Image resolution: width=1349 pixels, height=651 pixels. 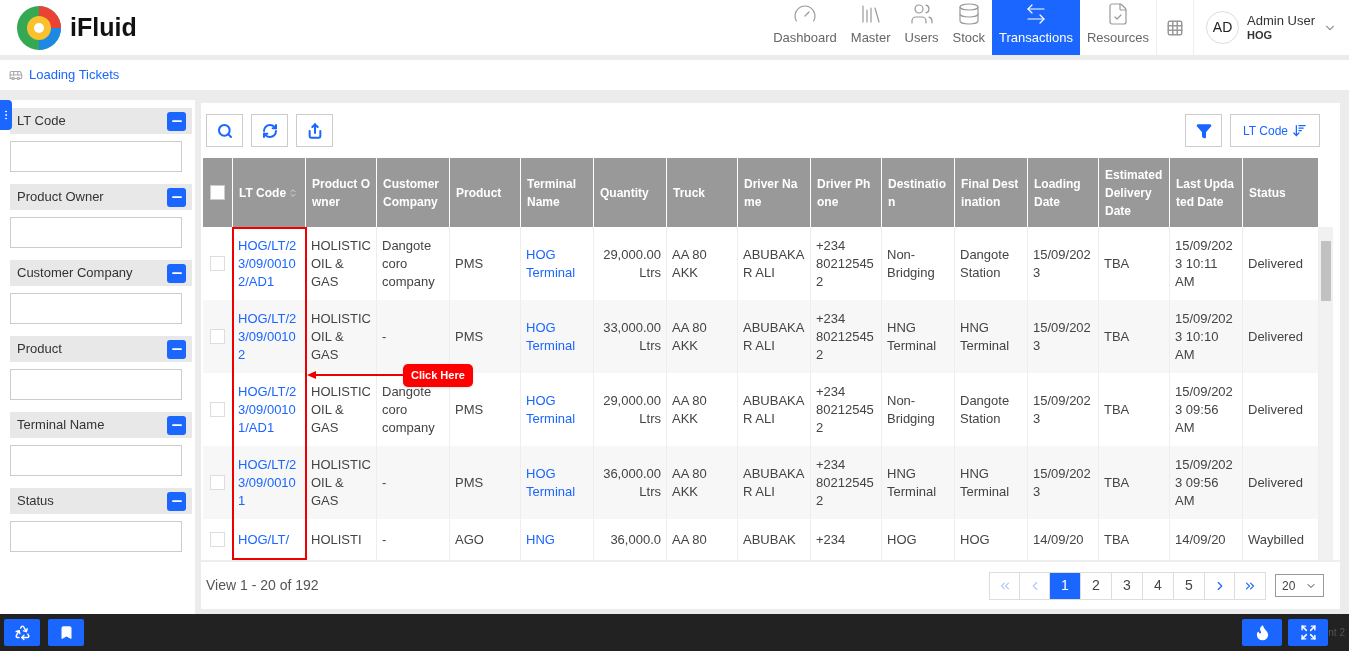 What do you see at coordinates (269, 263) in the screenshot?
I see `table-link: HOG/LT/23/09/00102/AD1` at bounding box center [269, 263].